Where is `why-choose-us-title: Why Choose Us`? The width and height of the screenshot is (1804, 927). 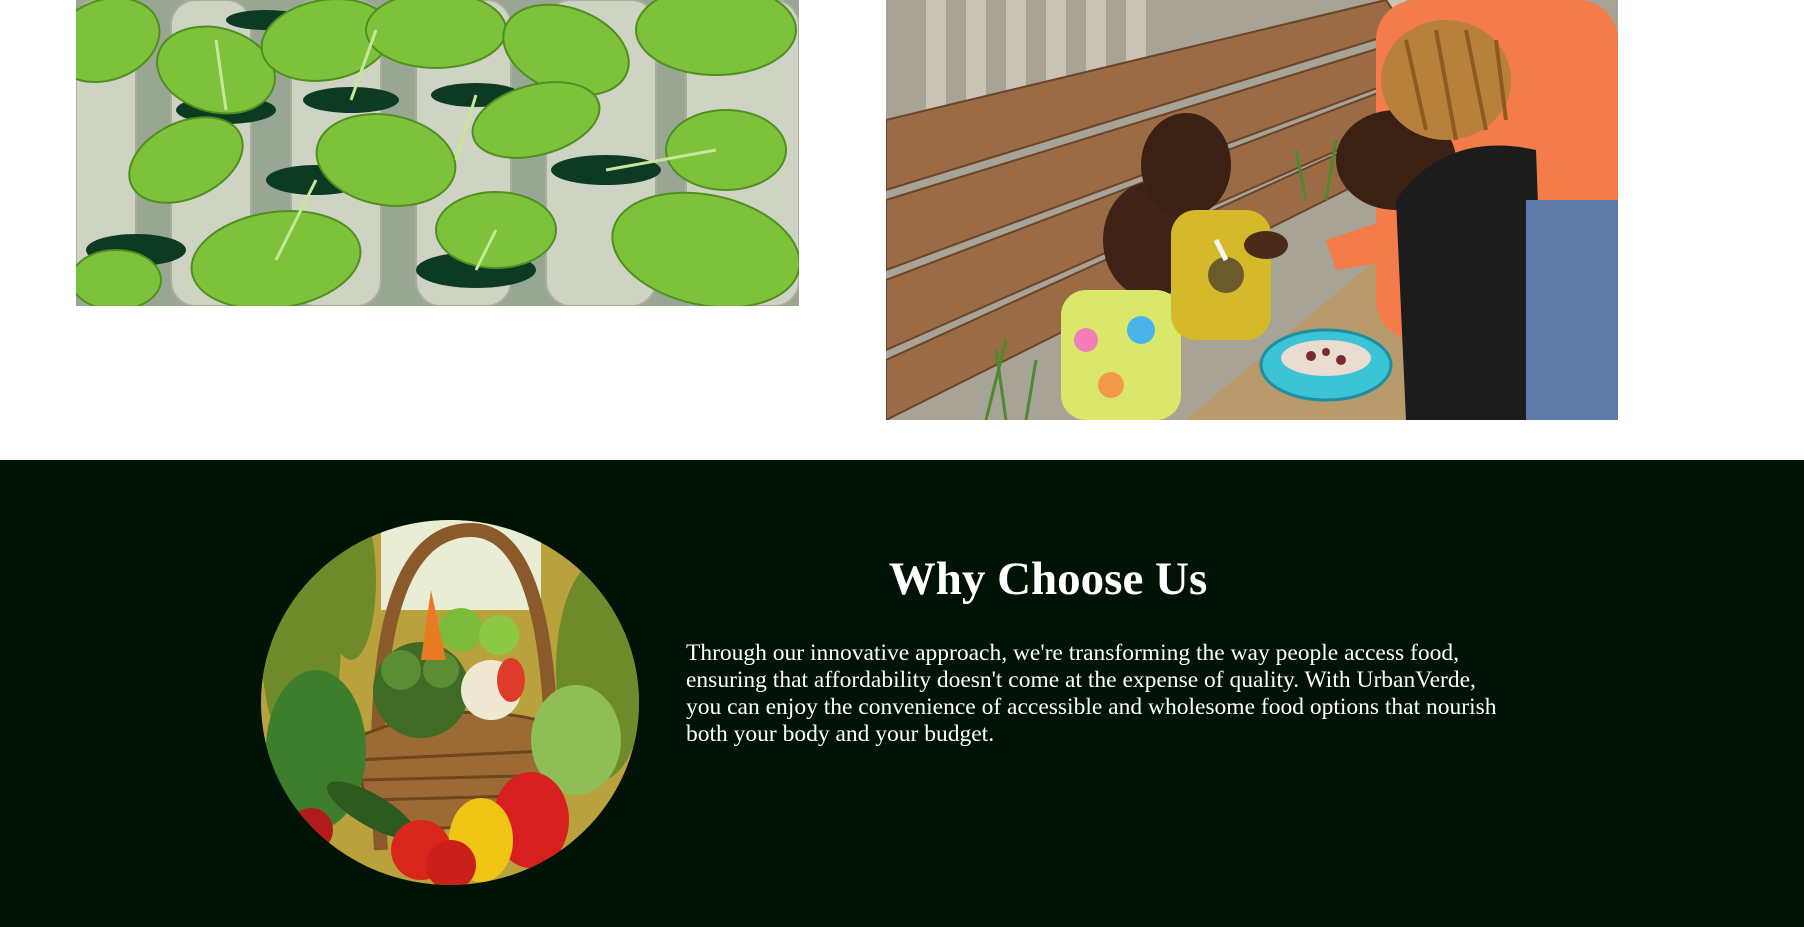
why-choose-us-title: Why Choose Us is located at coordinates (1048, 579).